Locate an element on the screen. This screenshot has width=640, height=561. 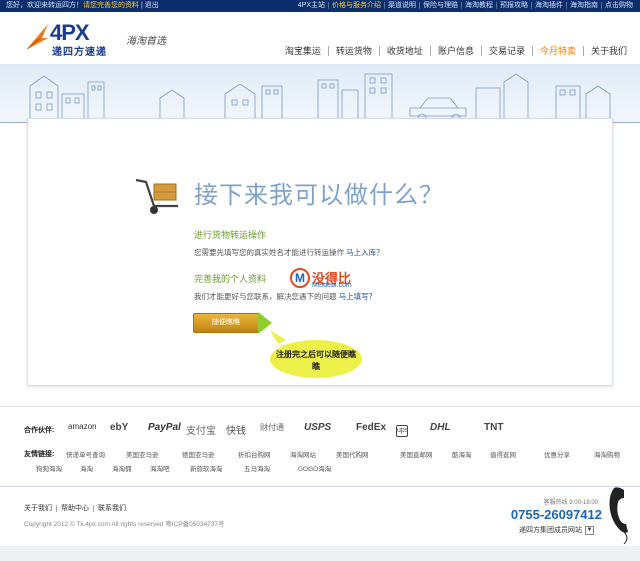
alipay-logo: 支付宝 is located at coordinates (201, 429).